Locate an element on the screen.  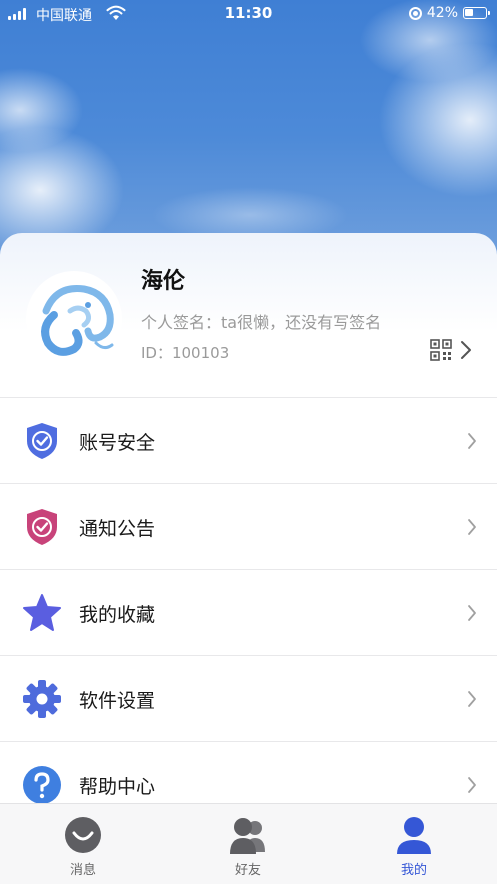
status-bar: 中国联通 11:30 42% is located at coordinates (248, 14).